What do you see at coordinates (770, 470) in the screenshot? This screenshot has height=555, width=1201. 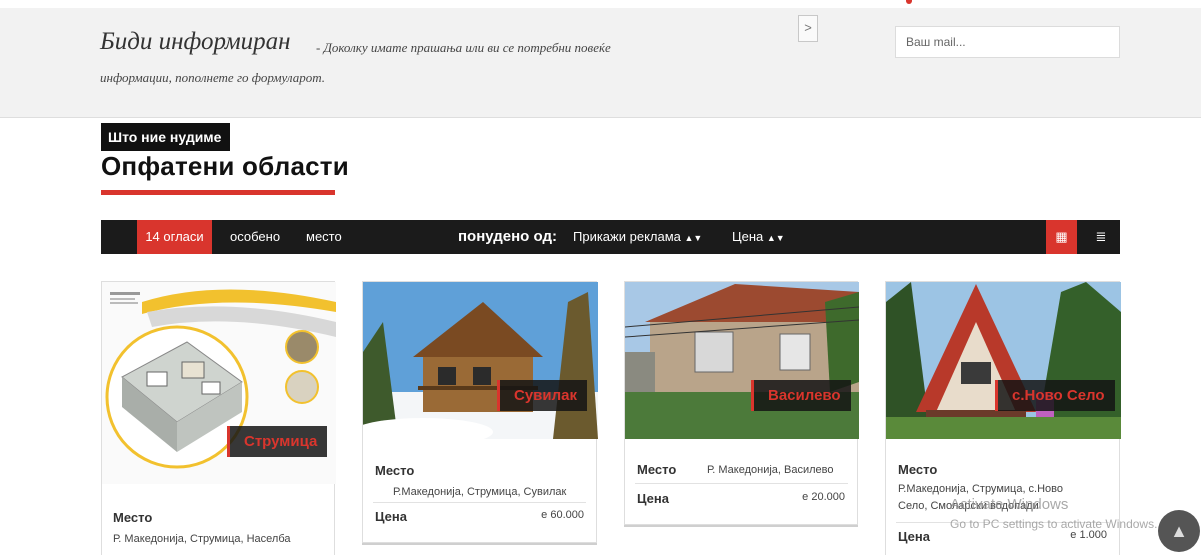 I see `place-value: Р. Македонија, Василево` at bounding box center [770, 470].